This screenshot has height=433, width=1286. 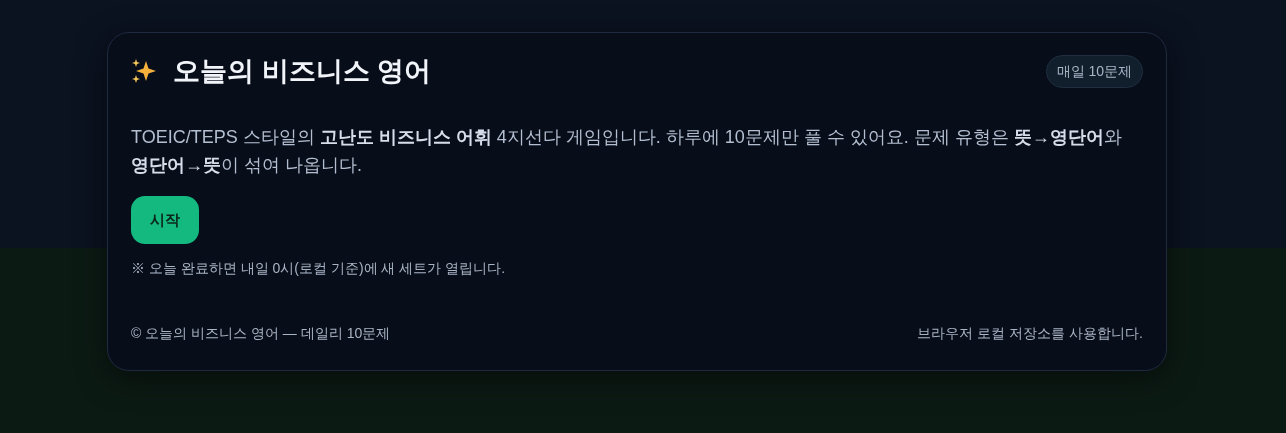 What do you see at coordinates (627, 151) in the screenshot?
I see `intro-text: TOEIC/TEPS 스타일의 고난도 비즈니스 어휘 4지선다 게임입니다. 하루에 10문제만 풀 수 있어요. 문제 유형은 뜻→영단어와 영단어→뜻이 섞여 나옵니다.` at bounding box center [627, 151].